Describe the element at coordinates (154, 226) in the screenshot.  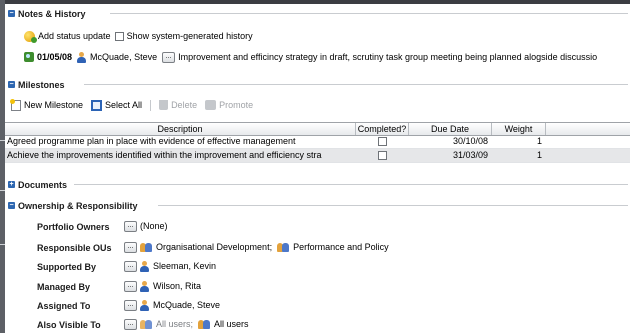
I see `portfolio-owners-value: (None)` at that location.